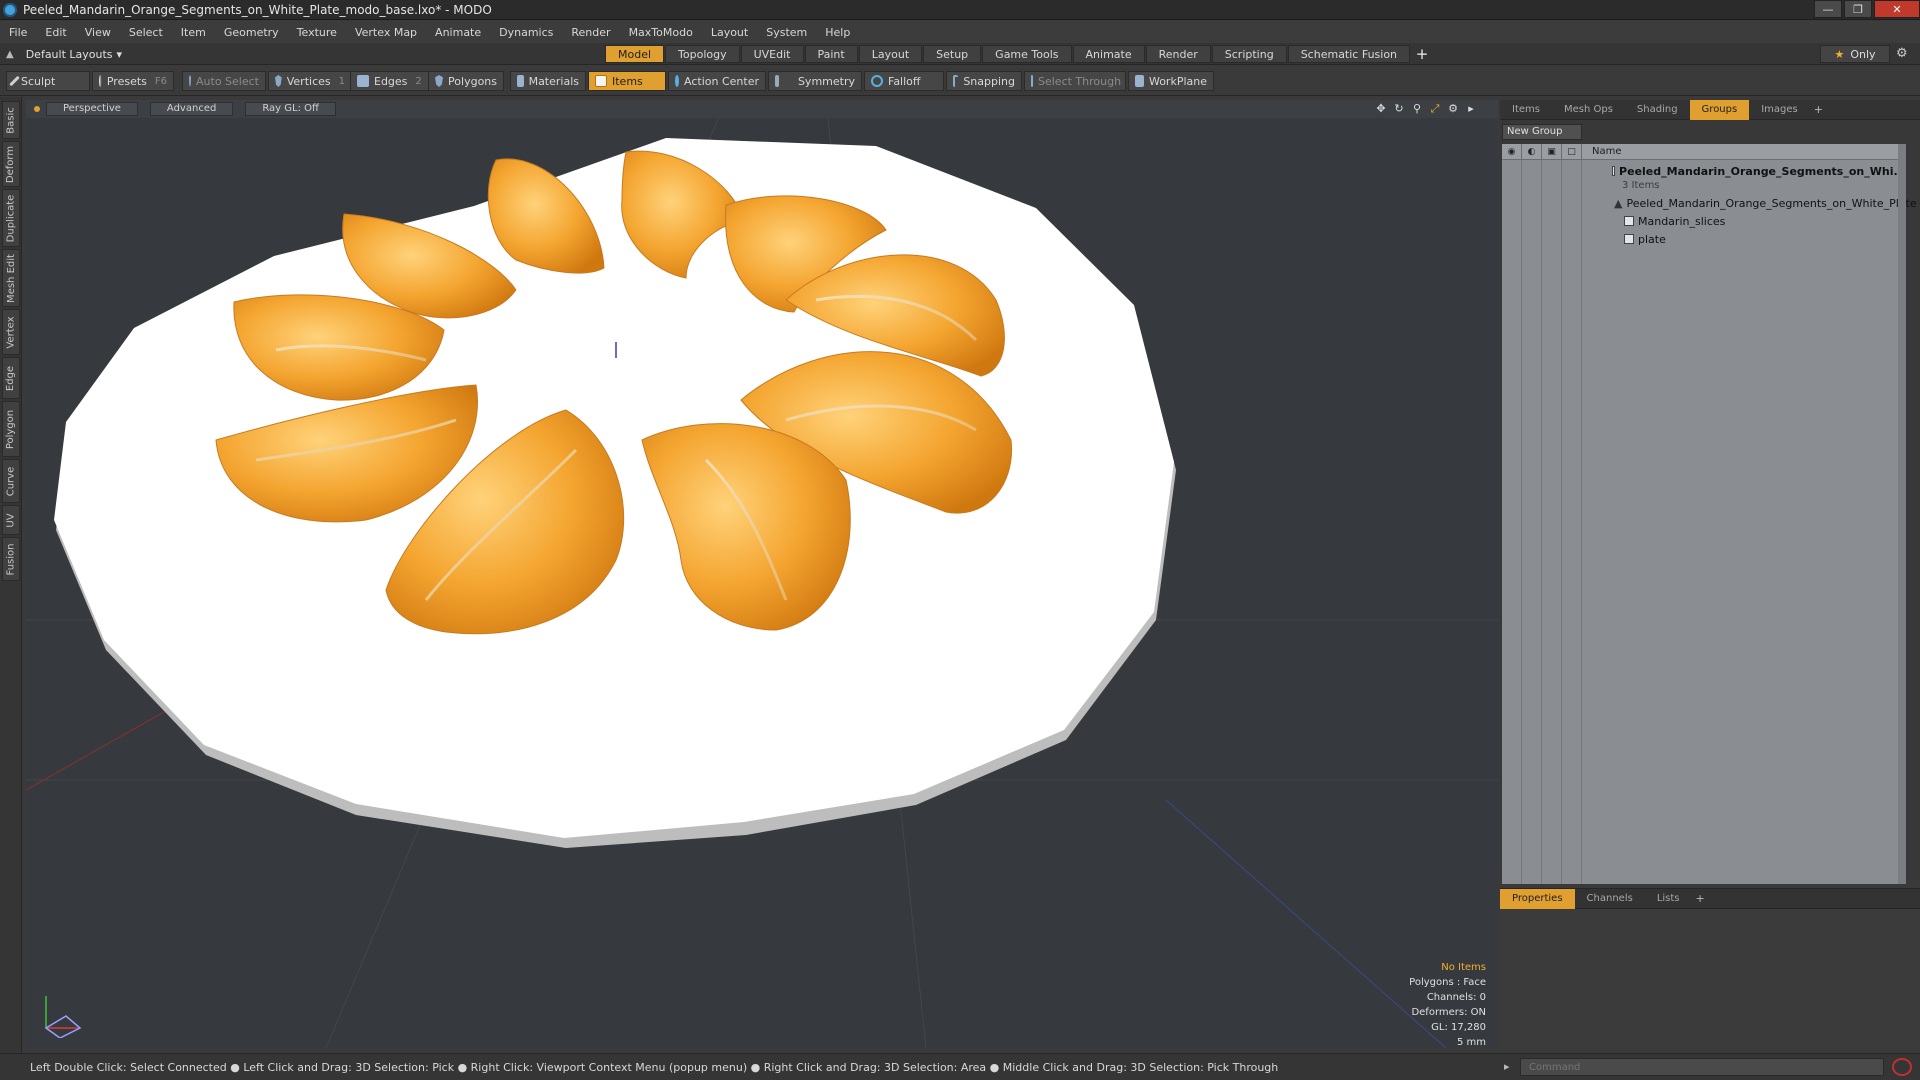  What do you see at coordinates (1719, 109) in the screenshot?
I see `tab-groups: Groups` at bounding box center [1719, 109].